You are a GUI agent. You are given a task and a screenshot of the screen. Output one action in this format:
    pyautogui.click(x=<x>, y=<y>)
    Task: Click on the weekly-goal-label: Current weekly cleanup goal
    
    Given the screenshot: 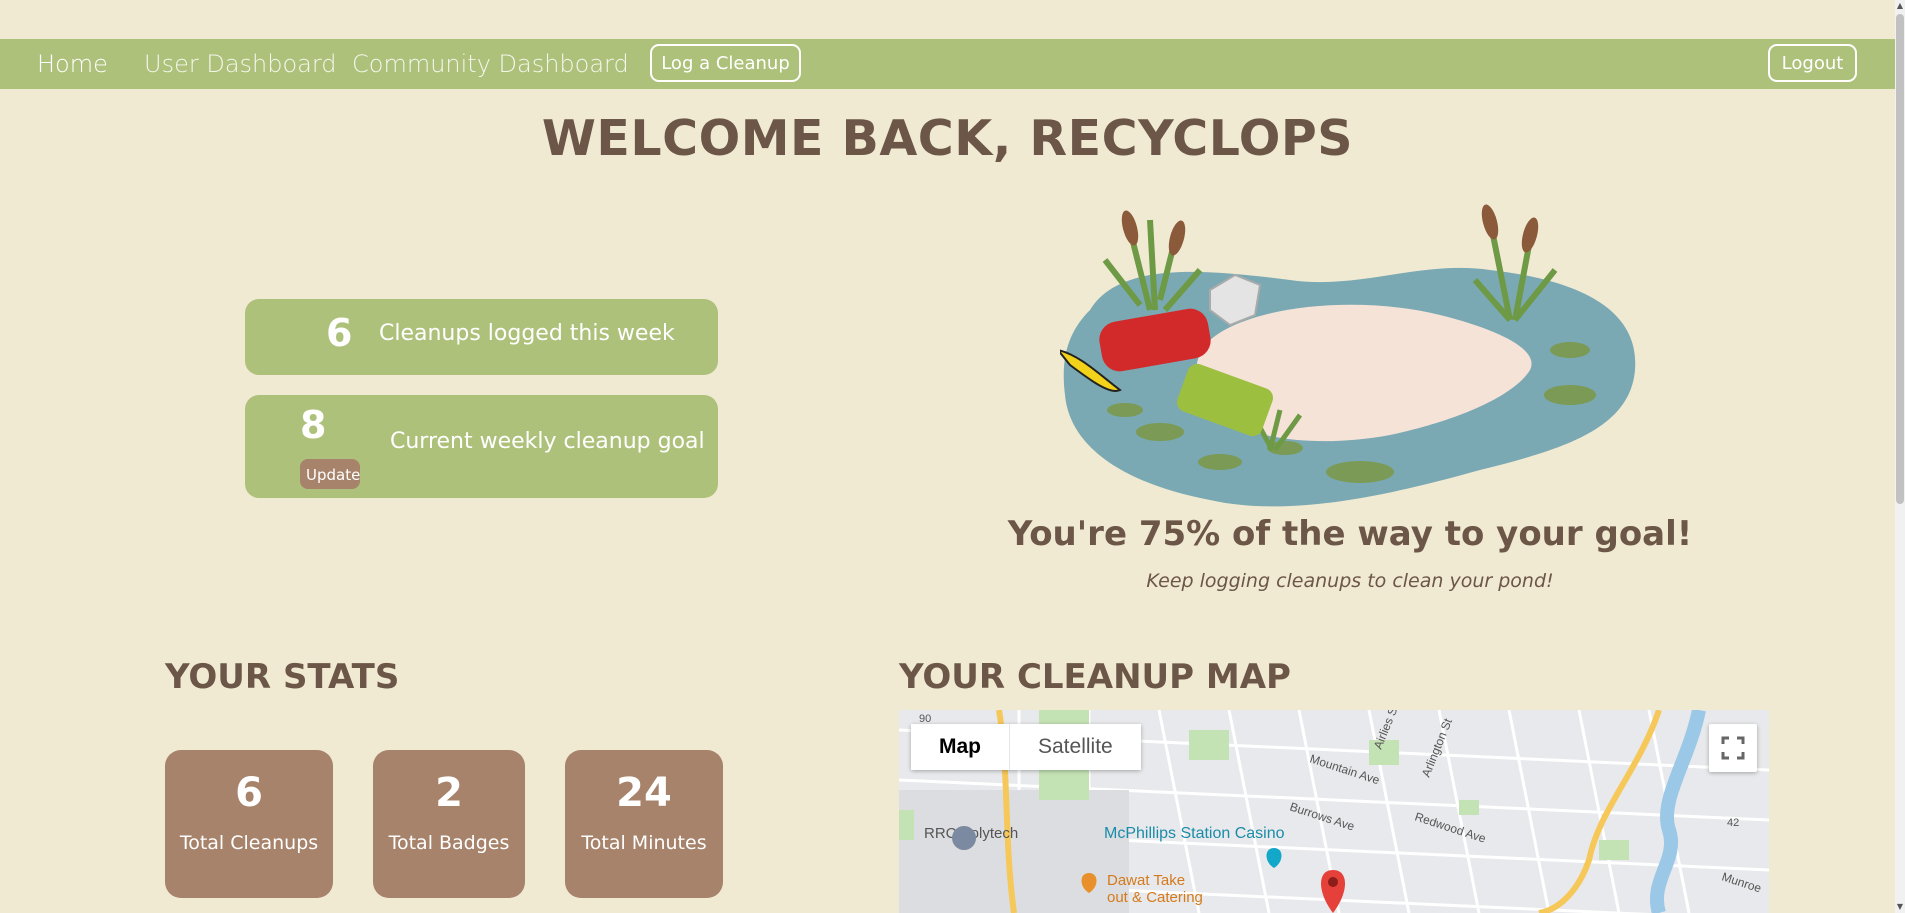 What is the action you would take?
    pyautogui.click(x=547, y=441)
    